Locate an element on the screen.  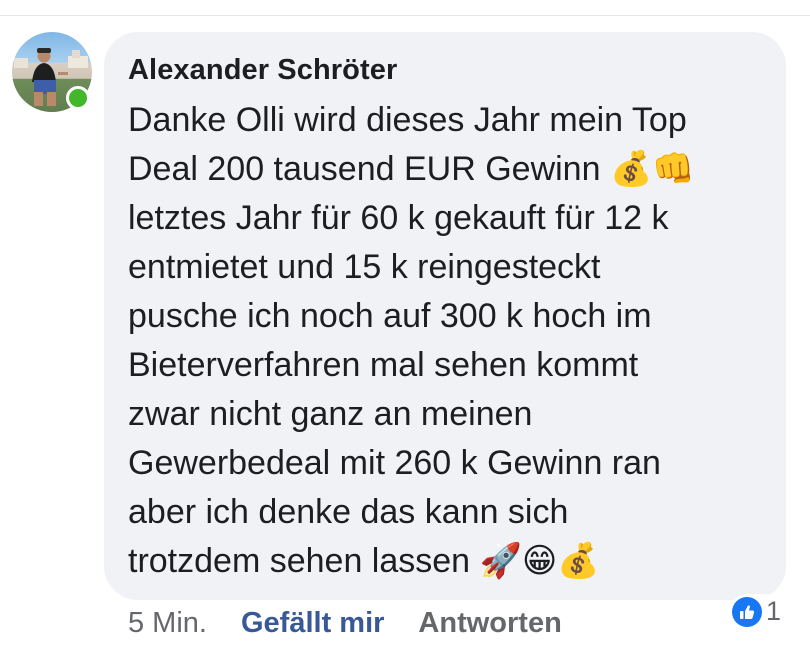
thumbs-up-icon is located at coordinates (747, 611).